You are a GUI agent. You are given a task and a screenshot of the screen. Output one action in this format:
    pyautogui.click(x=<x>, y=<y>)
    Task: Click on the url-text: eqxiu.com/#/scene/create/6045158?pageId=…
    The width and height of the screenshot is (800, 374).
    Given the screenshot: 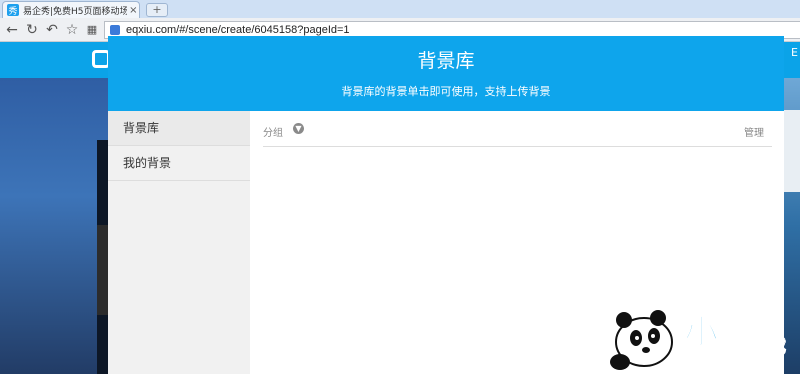 What is the action you would take?
    pyautogui.click(x=238, y=30)
    